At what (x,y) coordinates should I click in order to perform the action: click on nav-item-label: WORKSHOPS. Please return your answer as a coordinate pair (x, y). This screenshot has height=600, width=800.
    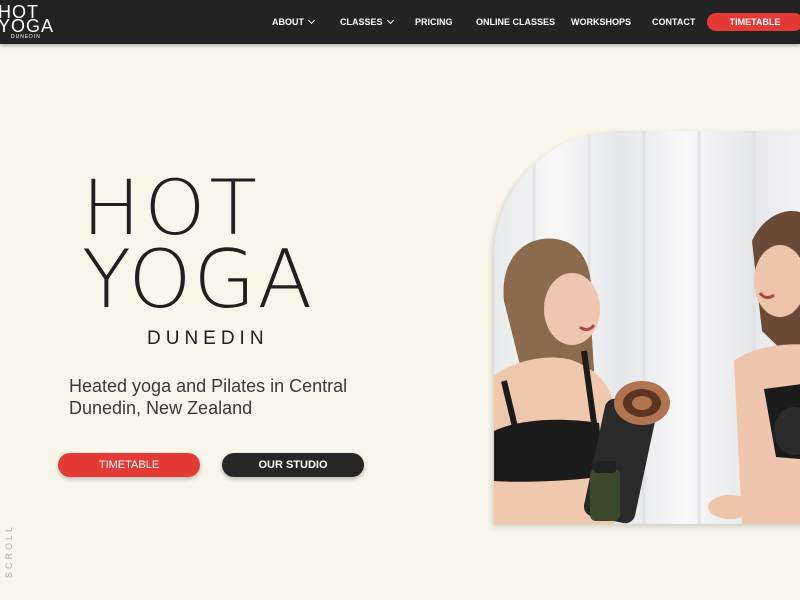
    Looking at the image, I should click on (601, 22).